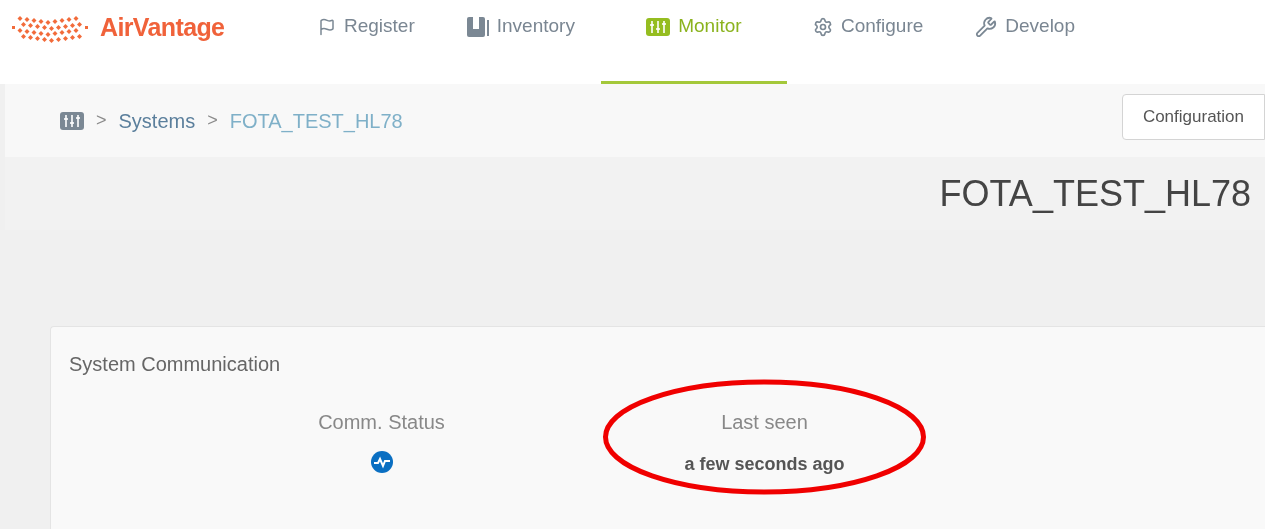 Image resolution: width=1265 pixels, height=529 pixels. I want to click on field-label: Last seen, so click(764, 422).